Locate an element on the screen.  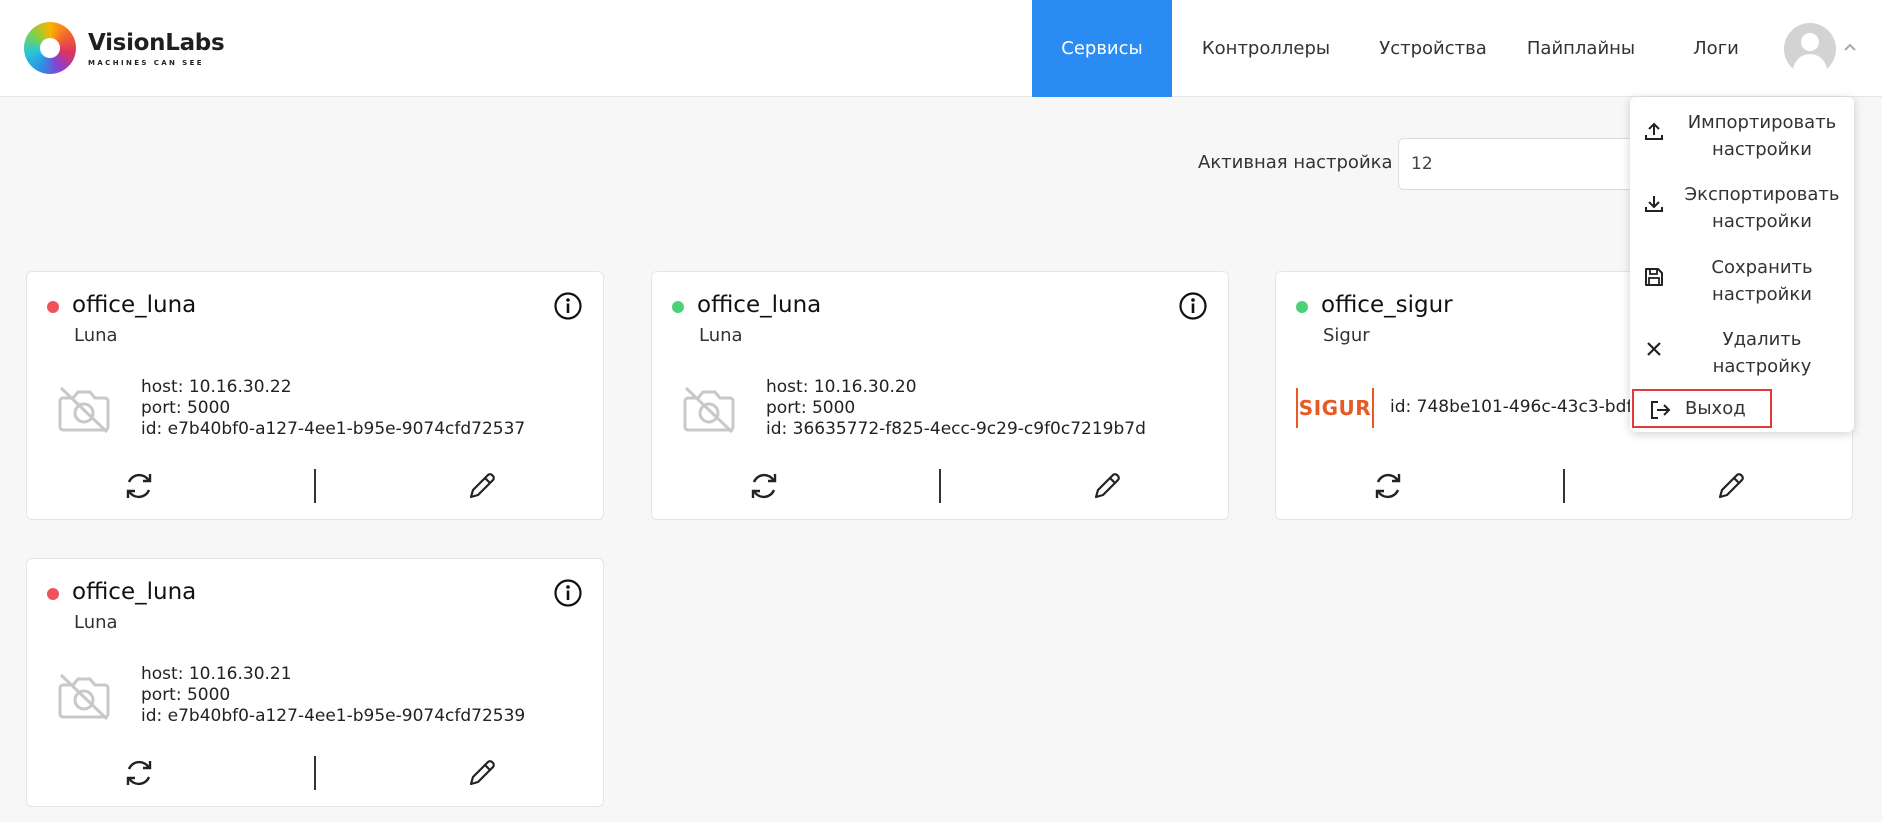
nav-item-services: Сервисы is located at coordinates (1102, 48).